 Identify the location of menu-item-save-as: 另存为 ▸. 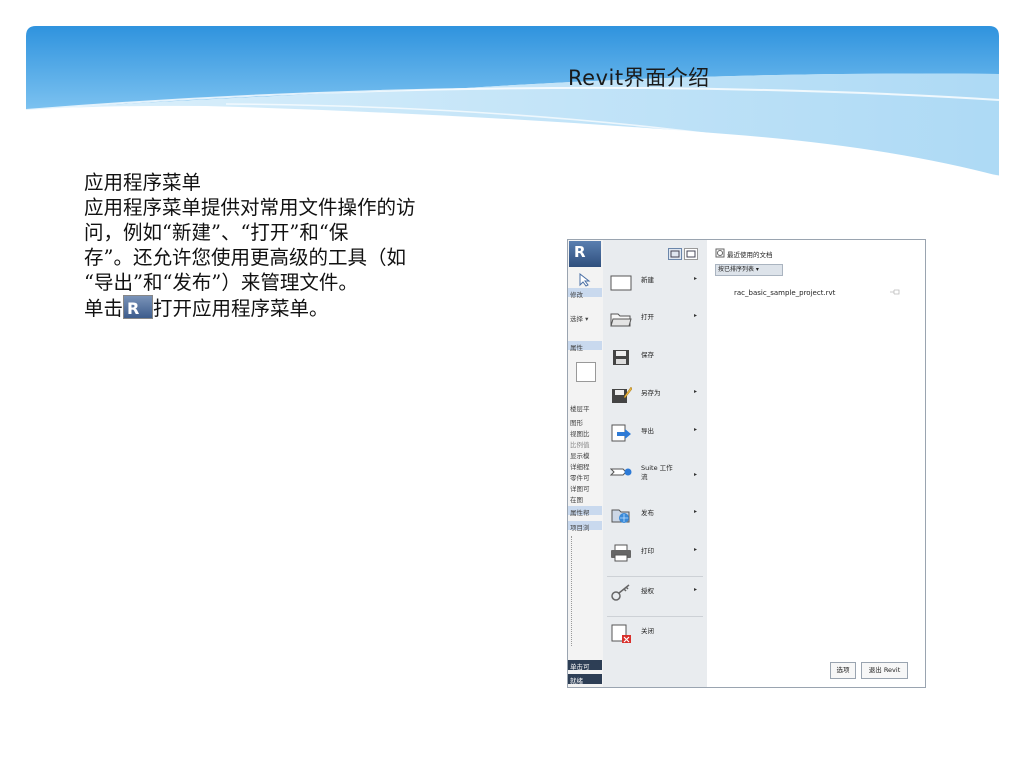
(655, 398).